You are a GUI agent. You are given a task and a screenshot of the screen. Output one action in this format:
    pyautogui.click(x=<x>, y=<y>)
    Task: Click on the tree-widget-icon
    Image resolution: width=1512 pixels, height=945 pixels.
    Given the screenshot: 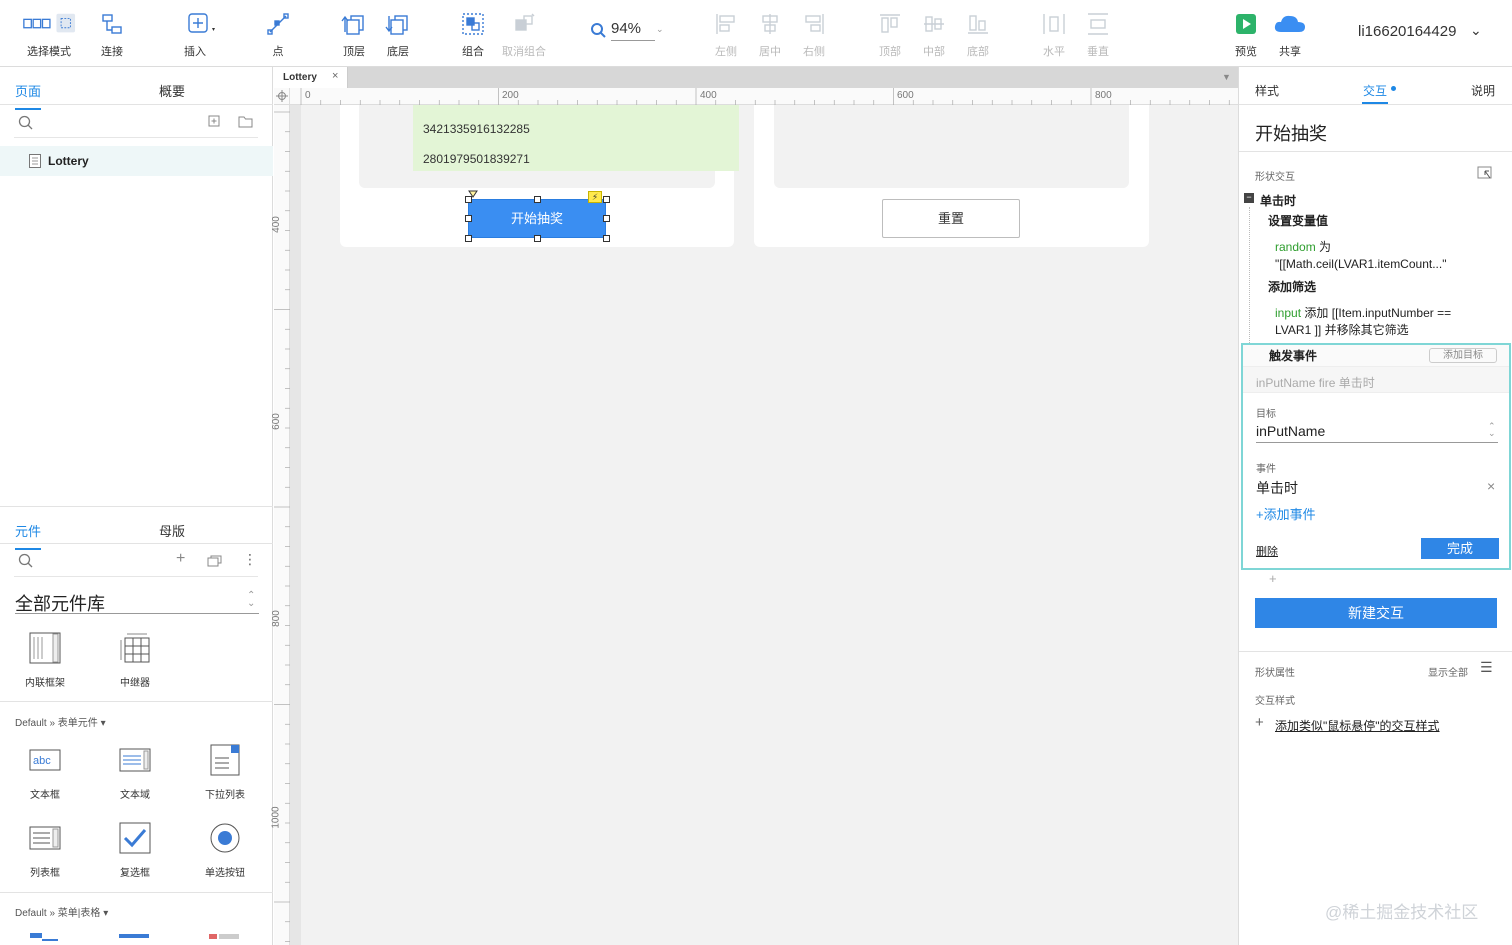 What is the action you would take?
    pyautogui.click(x=45, y=939)
    